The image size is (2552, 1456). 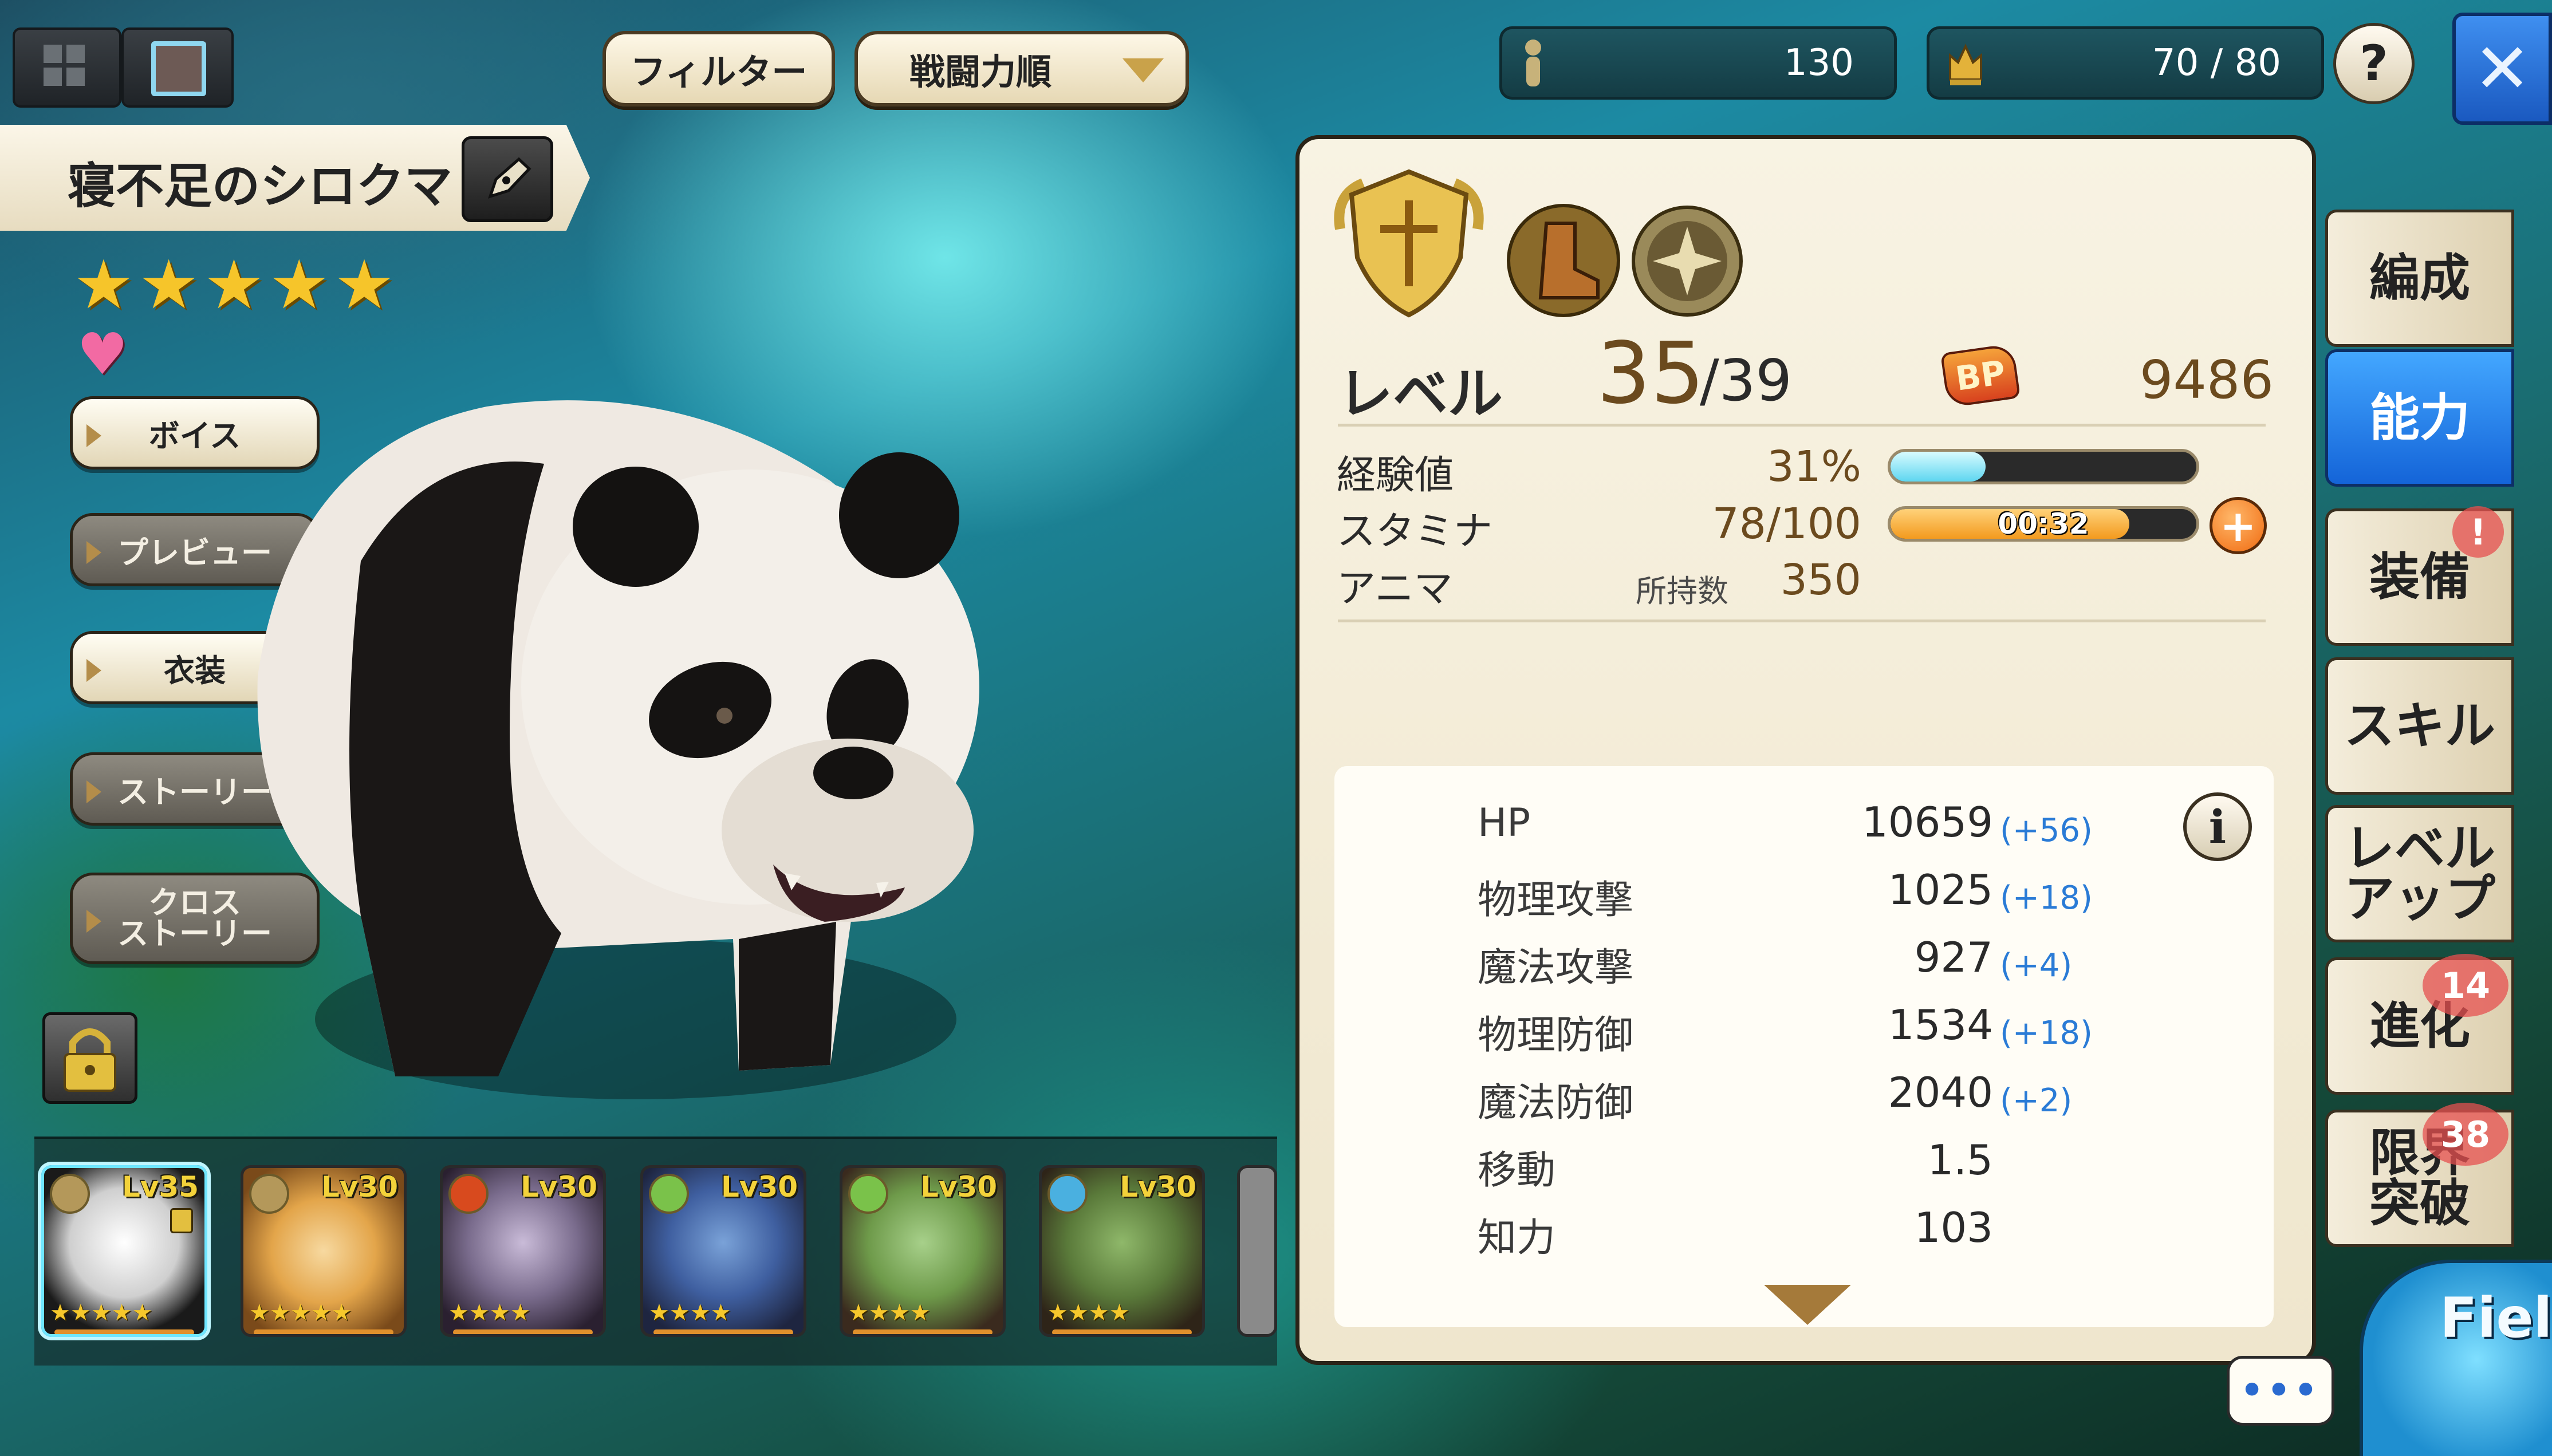 What do you see at coordinates (2046, 1033) in the screenshot?
I see `stat-pdef-bonus: (+18)` at bounding box center [2046, 1033].